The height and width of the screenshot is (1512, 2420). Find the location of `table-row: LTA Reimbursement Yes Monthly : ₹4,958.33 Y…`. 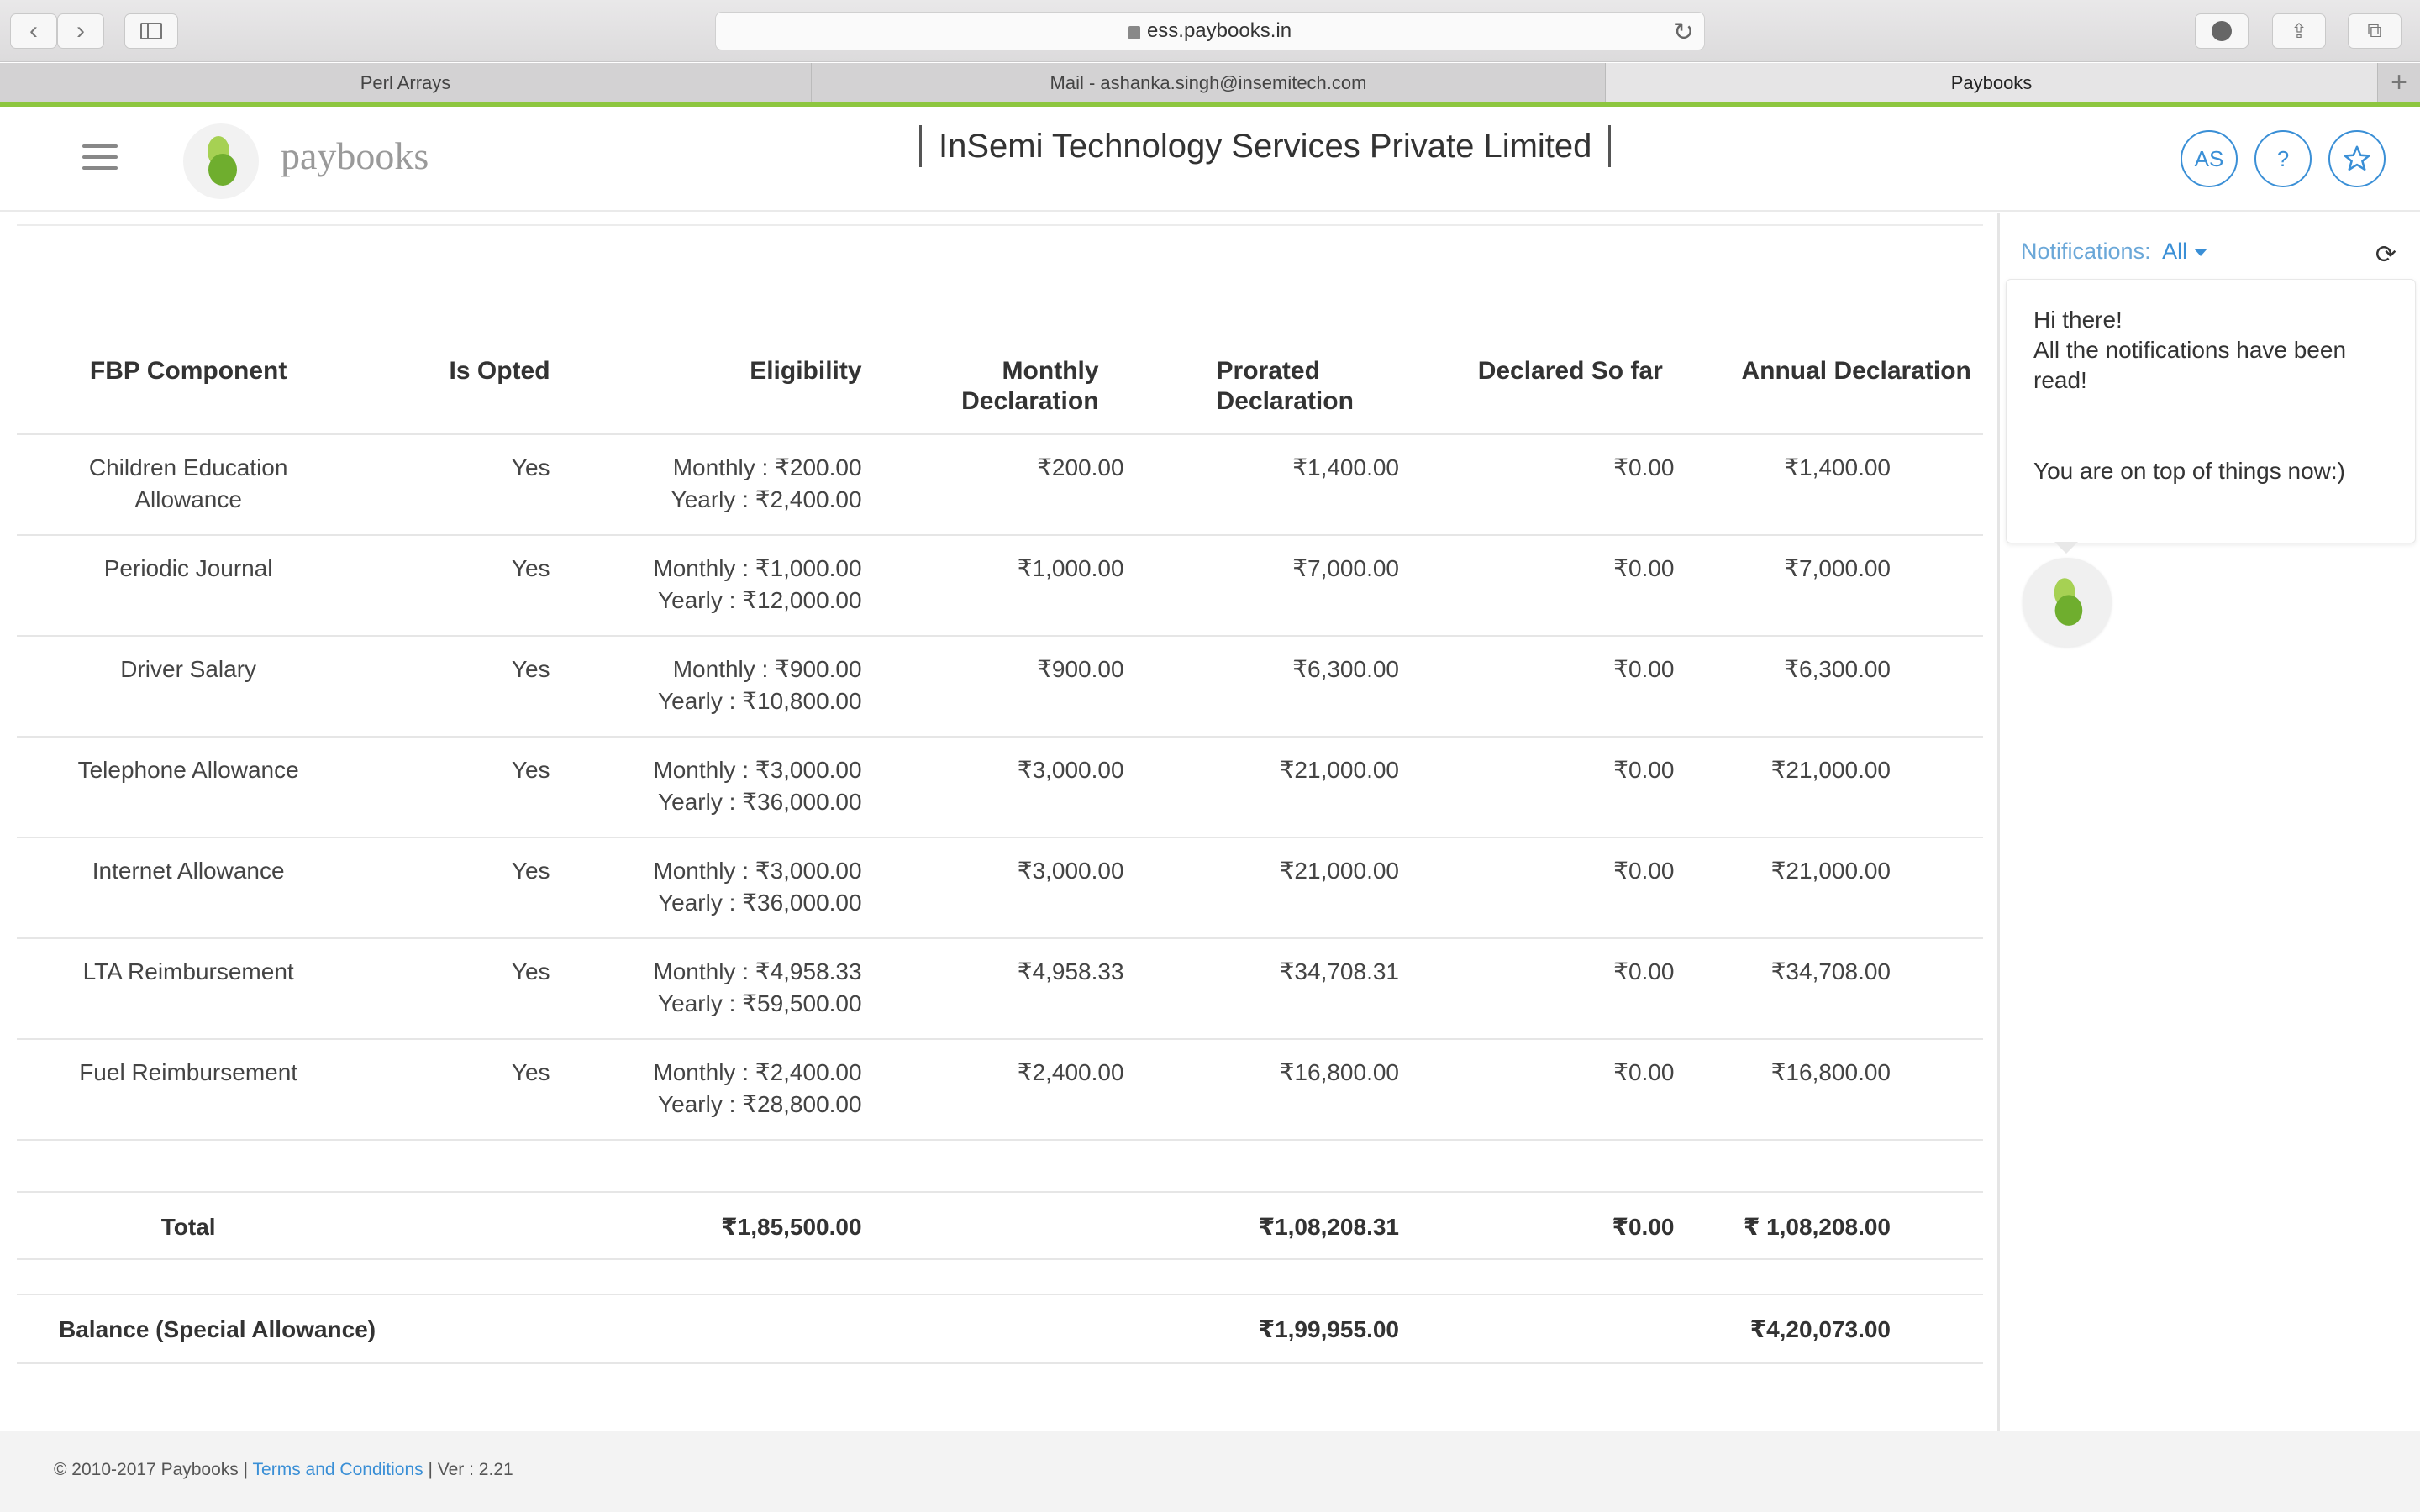

table-row: LTA Reimbursement Yes Monthly : ₹4,958.33 Y… is located at coordinates (1000, 988).